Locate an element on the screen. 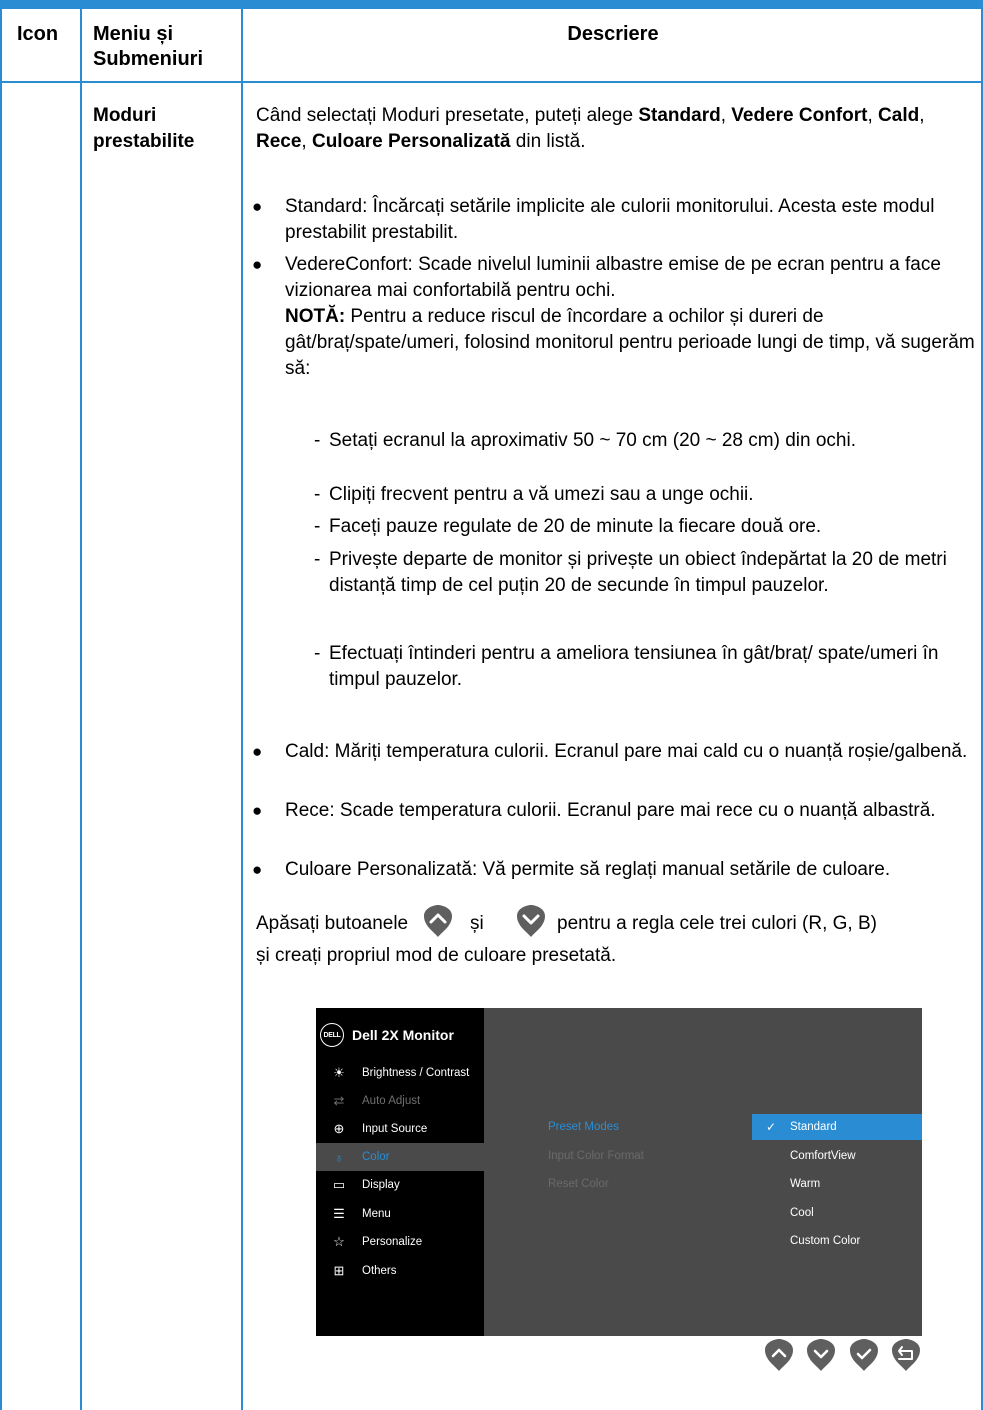 This screenshot has height=1410, width=983. osd-back-button-icon is located at coordinates (906, 1355).